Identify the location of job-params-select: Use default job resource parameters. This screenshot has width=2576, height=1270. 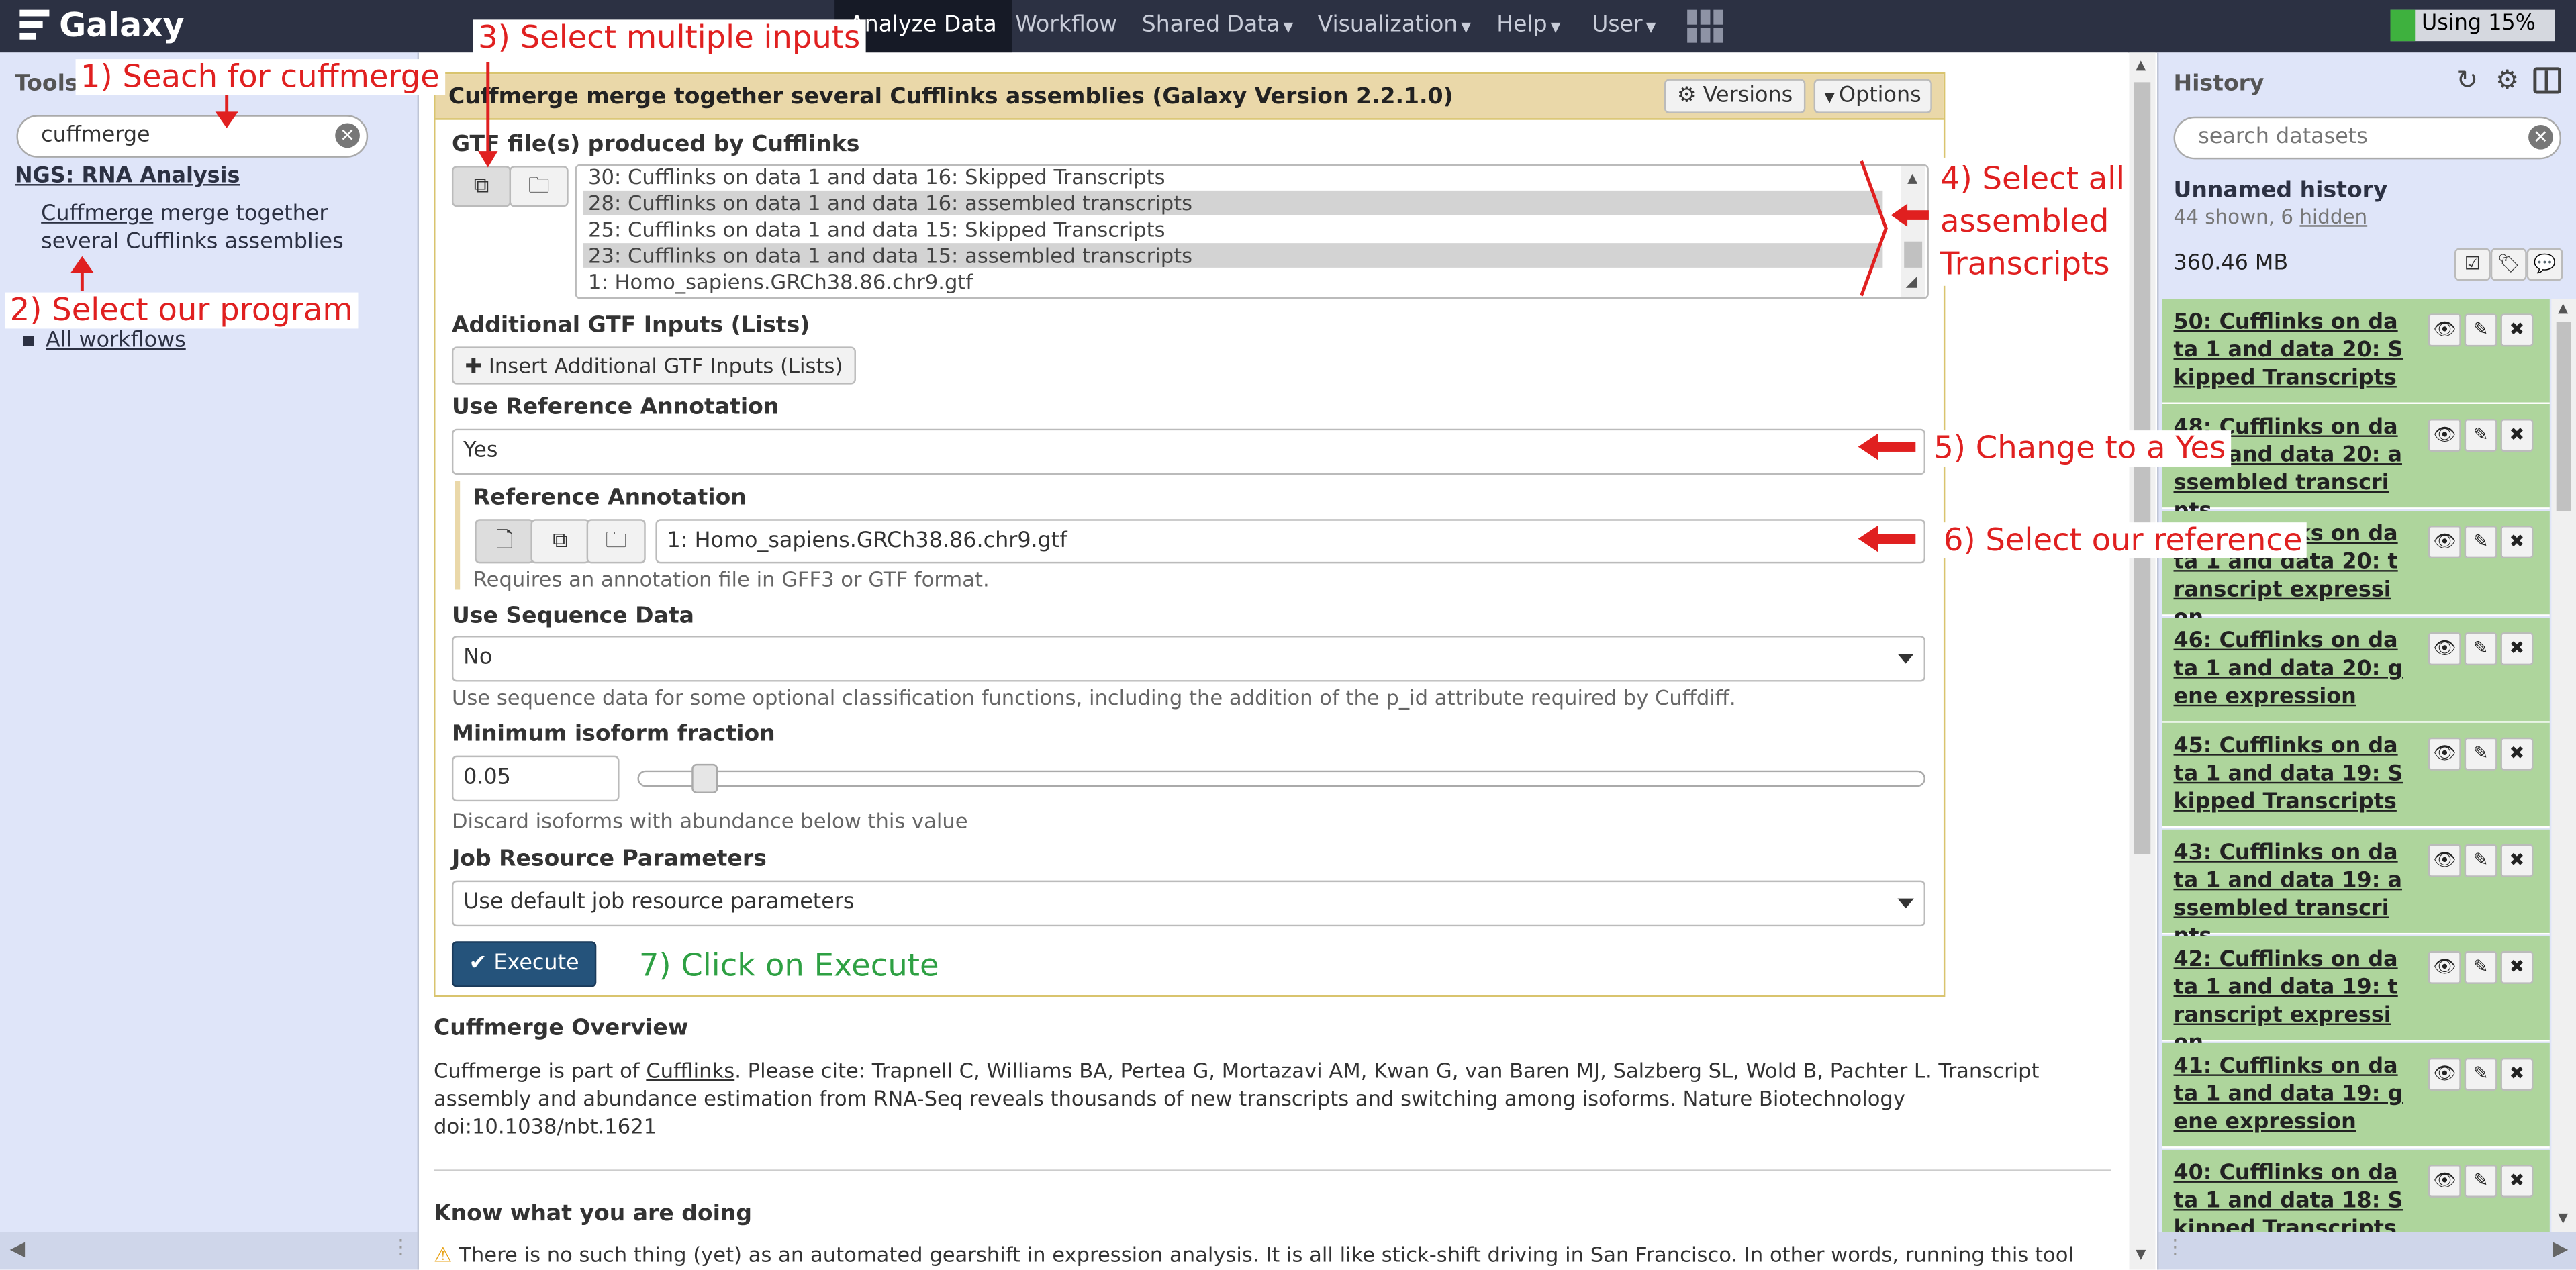
(1188, 904).